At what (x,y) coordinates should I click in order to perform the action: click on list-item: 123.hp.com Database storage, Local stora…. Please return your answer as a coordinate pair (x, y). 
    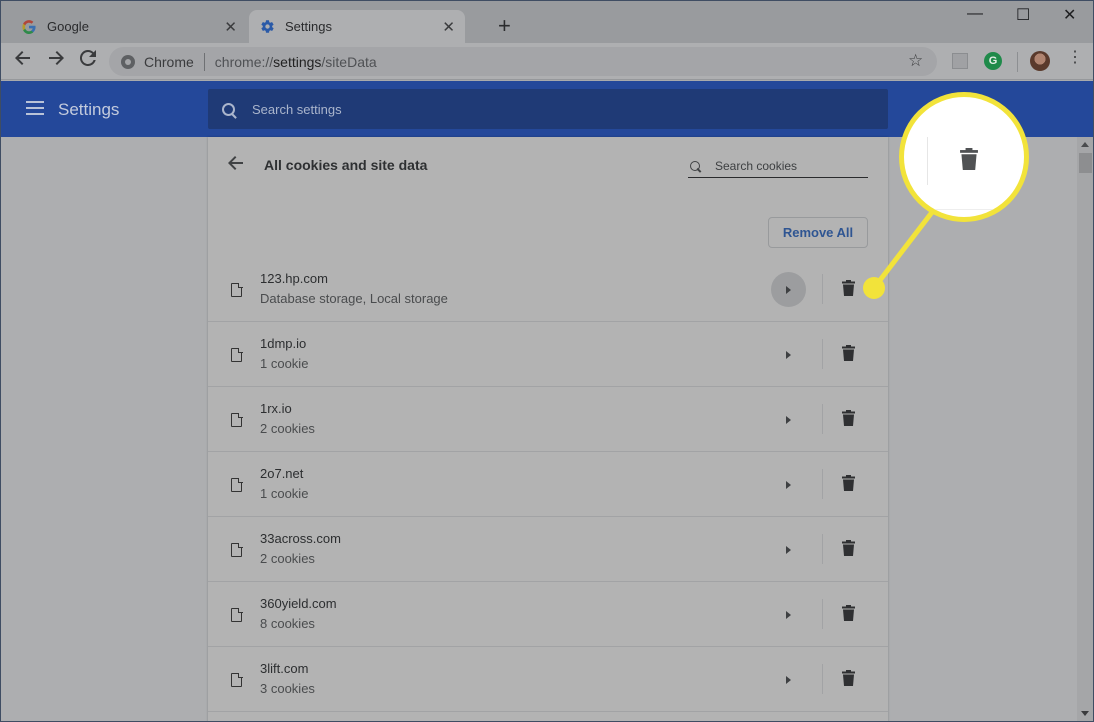
    Looking at the image, I should click on (548, 289).